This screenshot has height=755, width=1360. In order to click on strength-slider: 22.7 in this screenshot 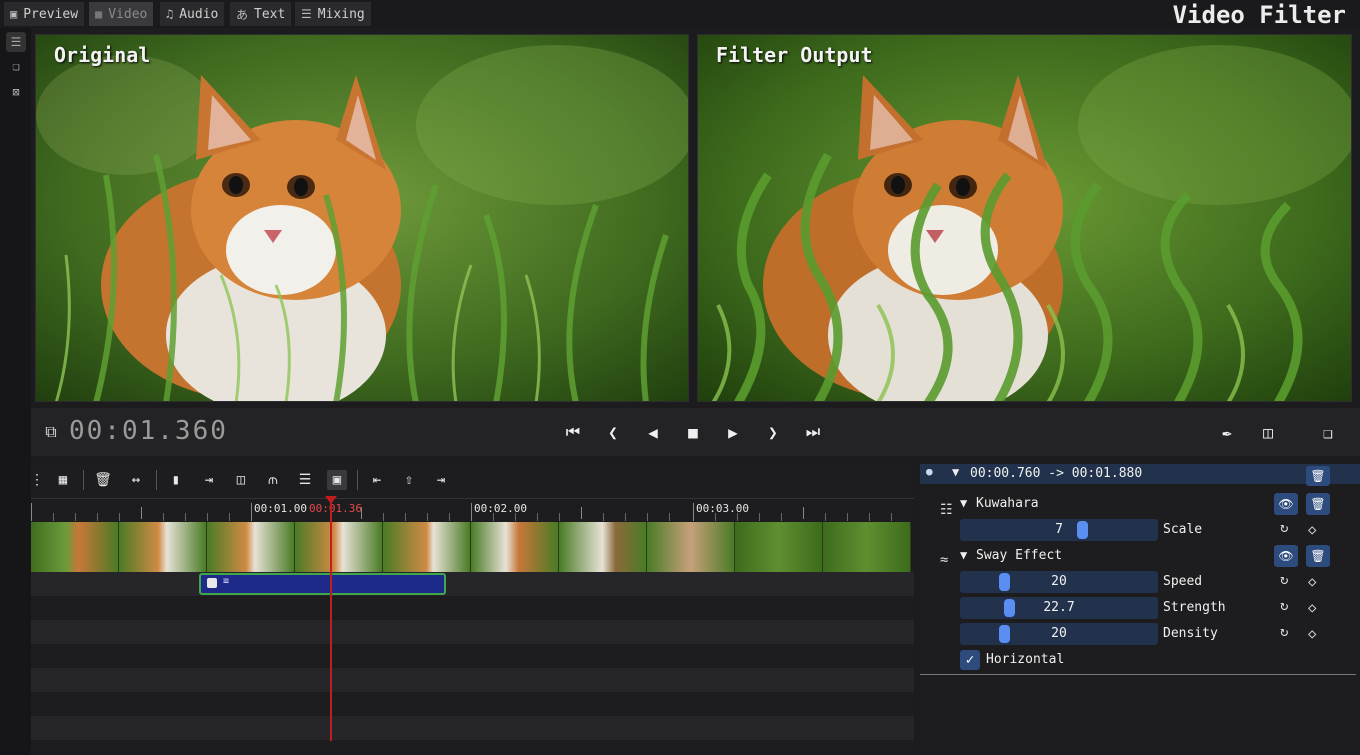, I will do `click(1059, 608)`.